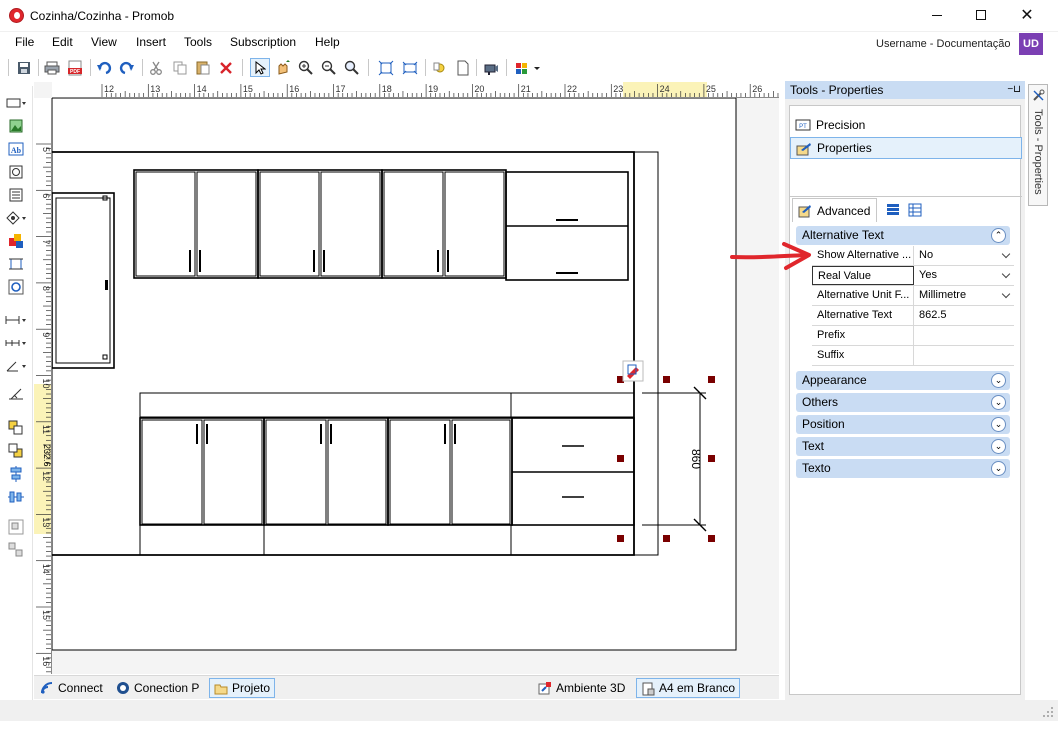  Describe the element at coordinates (1038, 145) in the screenshot. I see `side-tab-tools-properties: Tools - Properties` at that location.